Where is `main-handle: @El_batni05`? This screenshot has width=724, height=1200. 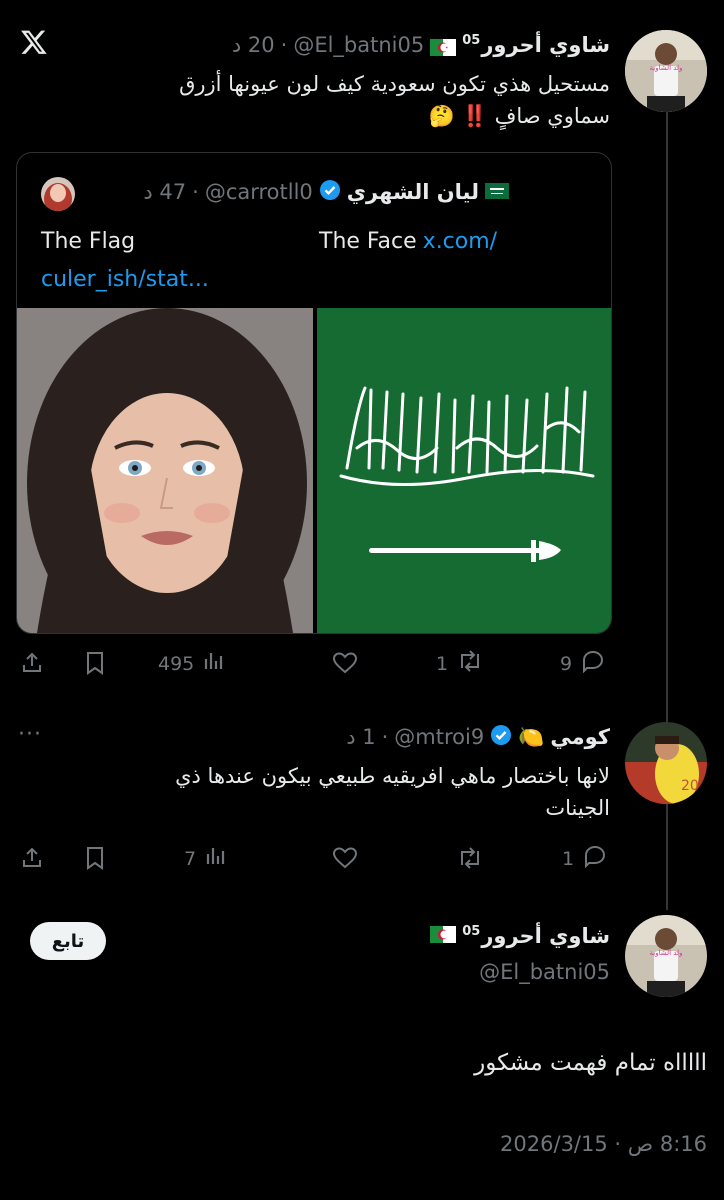 main-handle: @El_batni05 is located at coordinates (495, 972).